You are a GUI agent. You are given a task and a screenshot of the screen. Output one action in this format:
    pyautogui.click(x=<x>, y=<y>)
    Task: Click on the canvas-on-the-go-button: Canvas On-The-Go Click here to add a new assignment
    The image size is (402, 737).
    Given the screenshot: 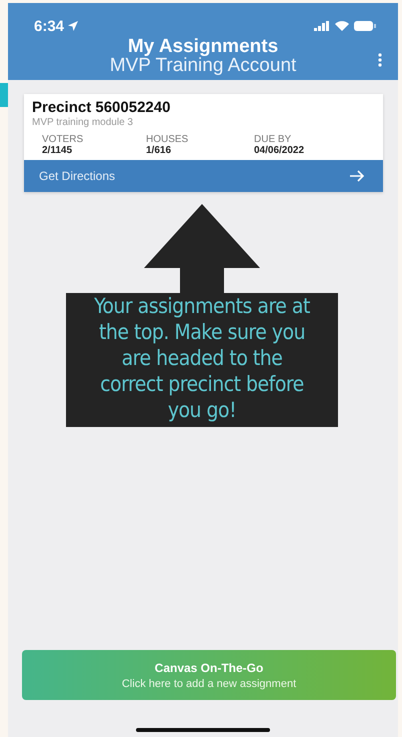 What is the action you would take?
    pyautogui.click(x=209, y=675)
    